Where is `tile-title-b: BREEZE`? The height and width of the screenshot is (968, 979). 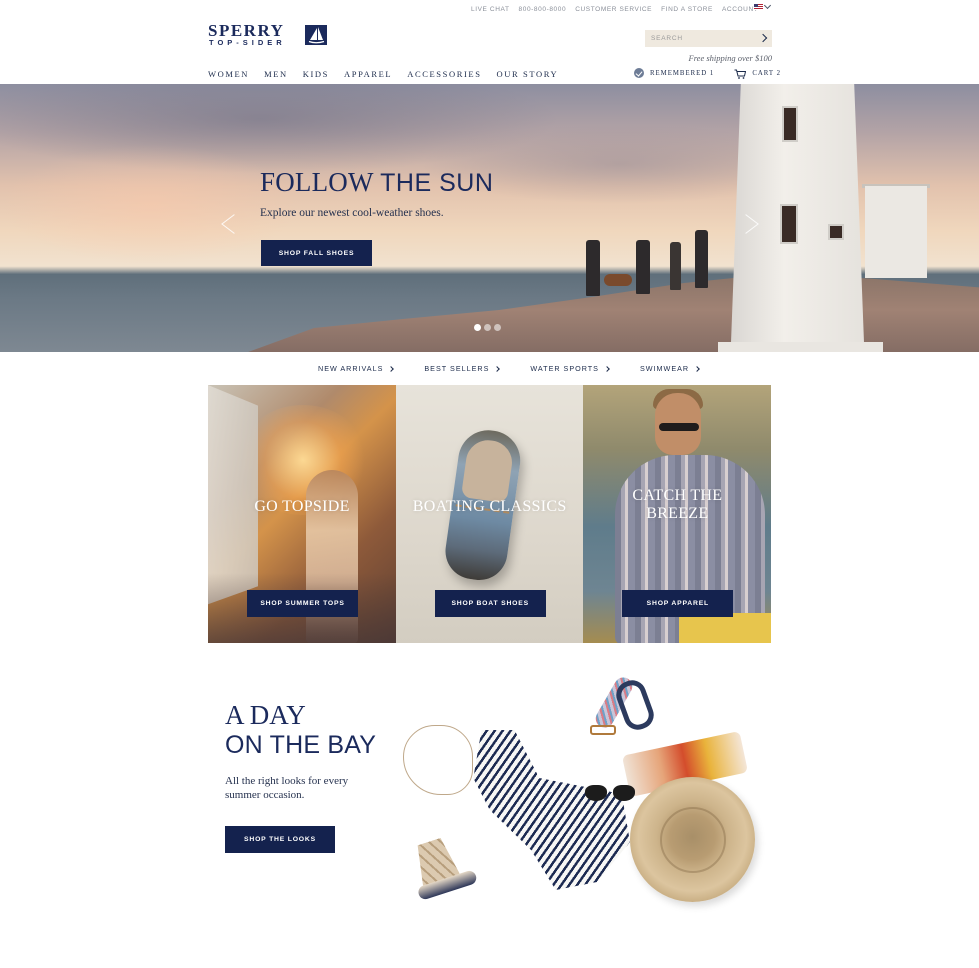 tile-title-b: BREEZE is located at coordinates (677, 513).